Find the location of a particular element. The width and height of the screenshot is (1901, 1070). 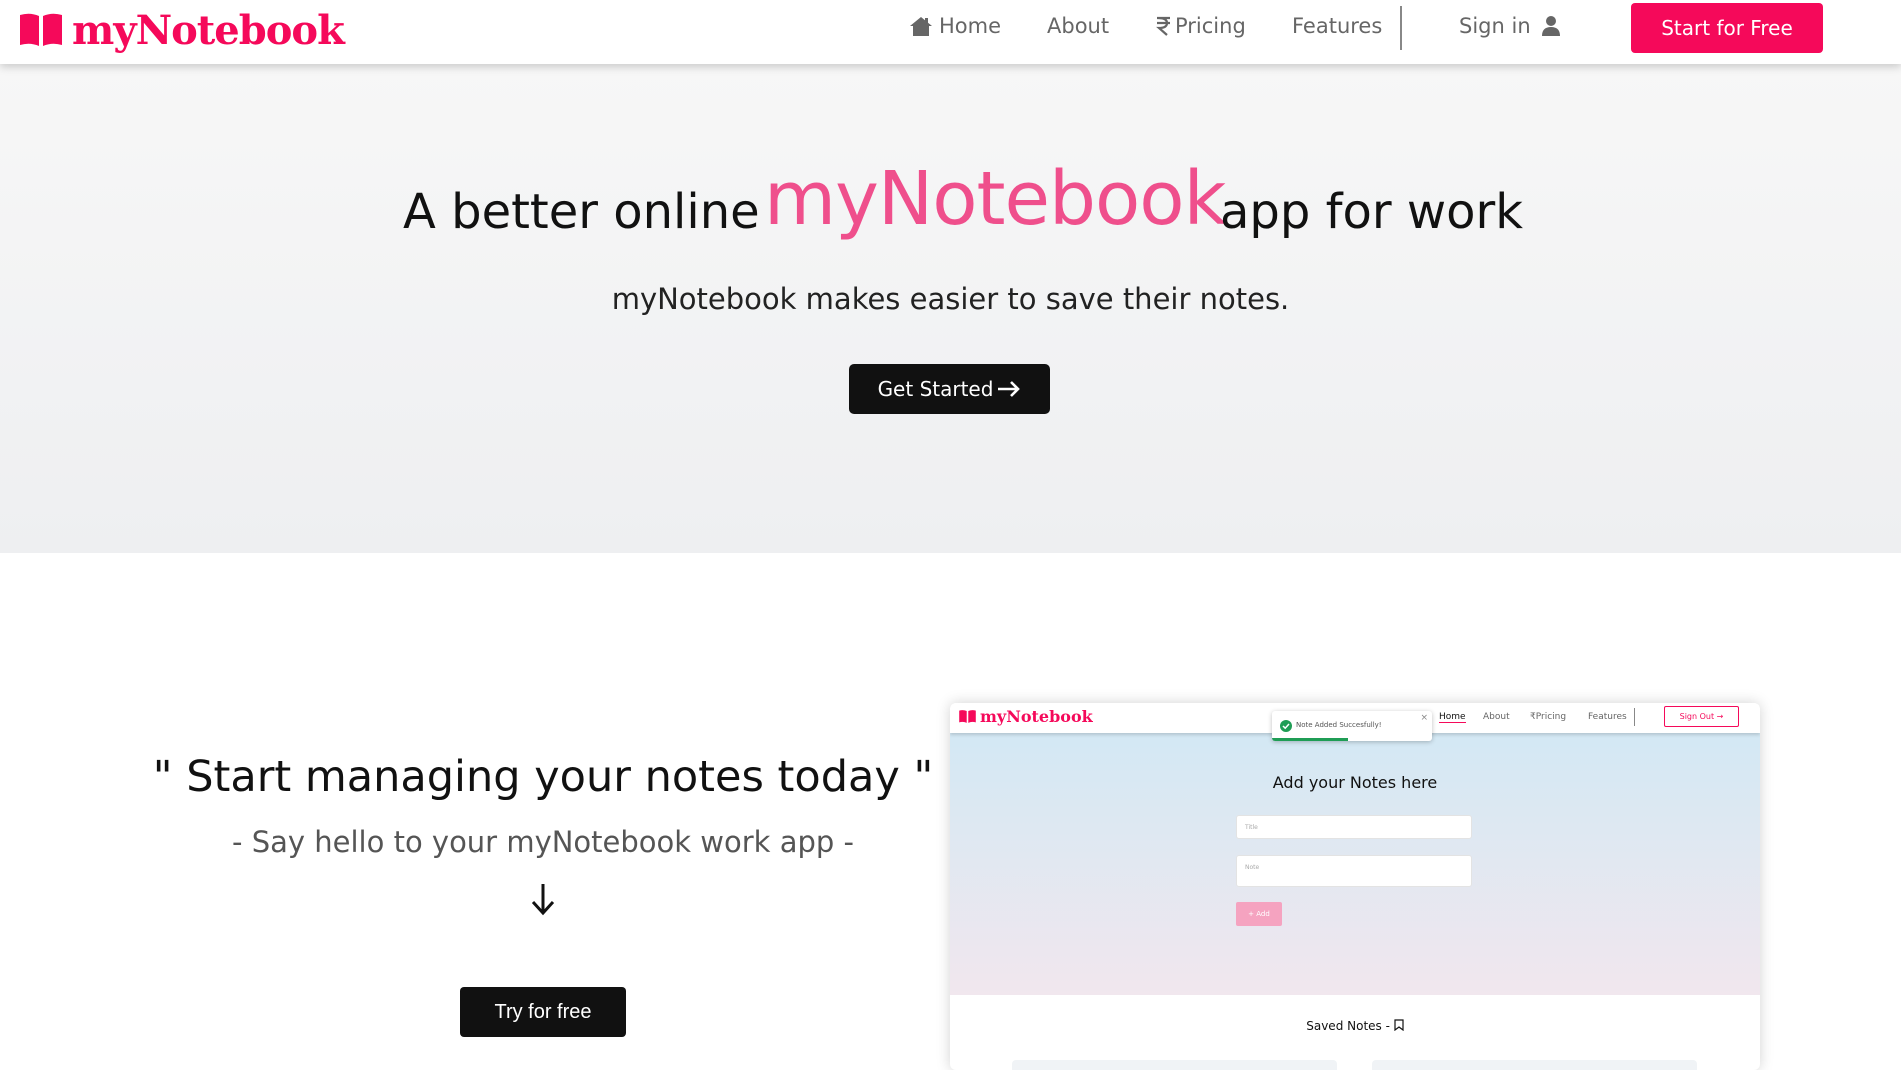

hero-title-prefix: A better online is located at coordinates (581, 212).